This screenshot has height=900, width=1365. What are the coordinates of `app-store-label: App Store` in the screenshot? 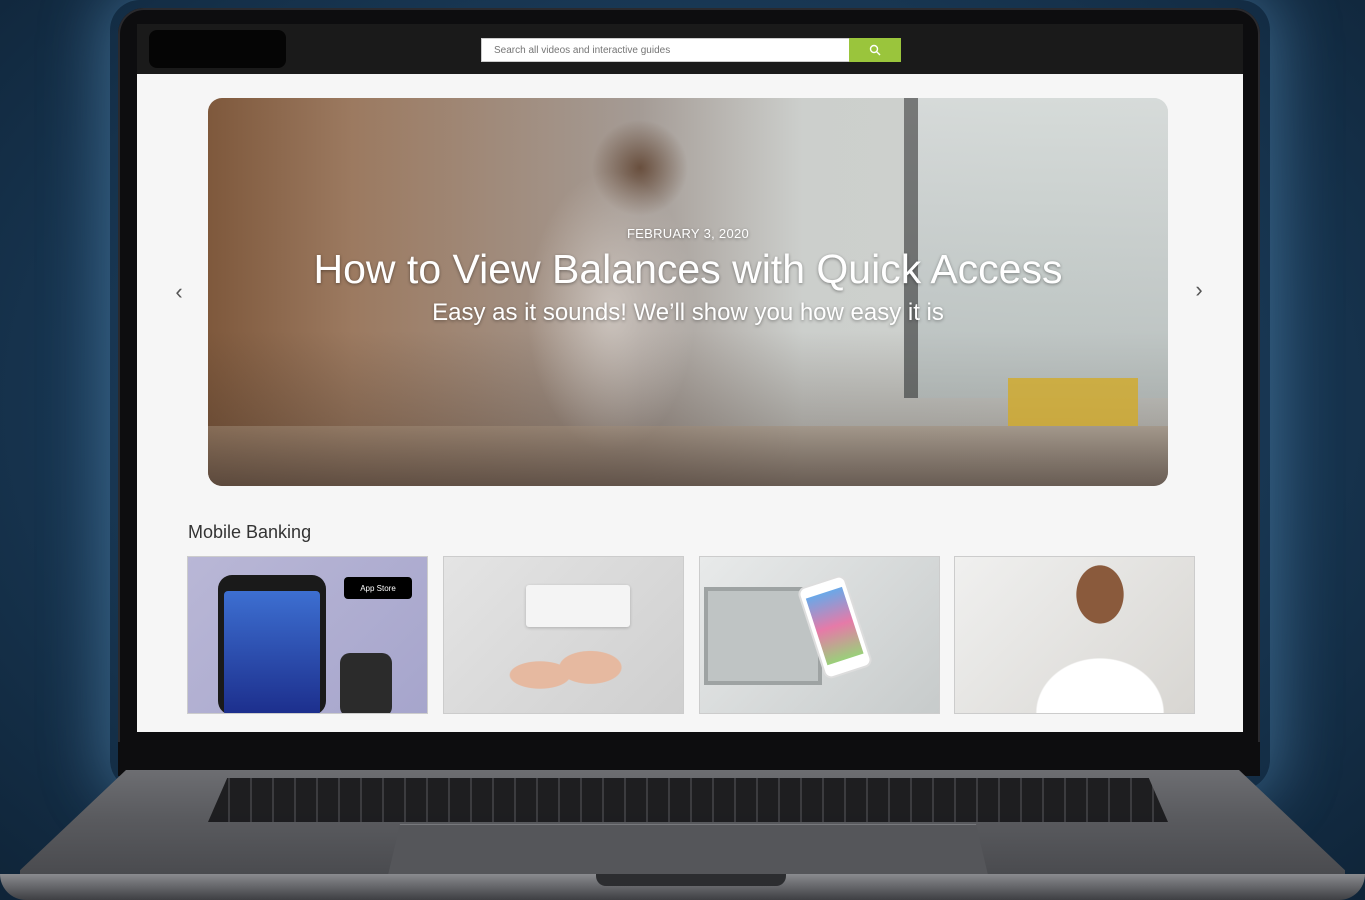 It's located at (378, 588).